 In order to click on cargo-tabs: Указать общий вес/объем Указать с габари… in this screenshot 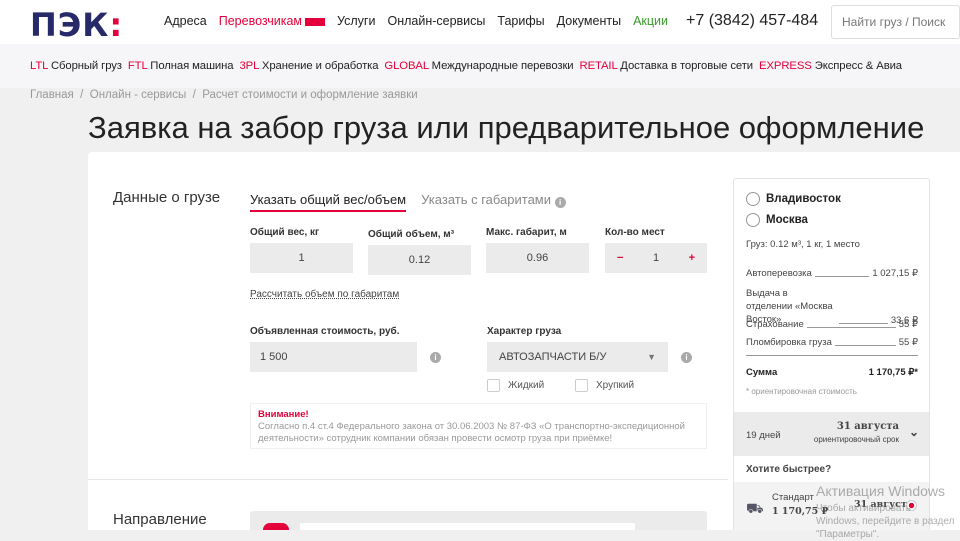, I will do `click(408, 202)`.